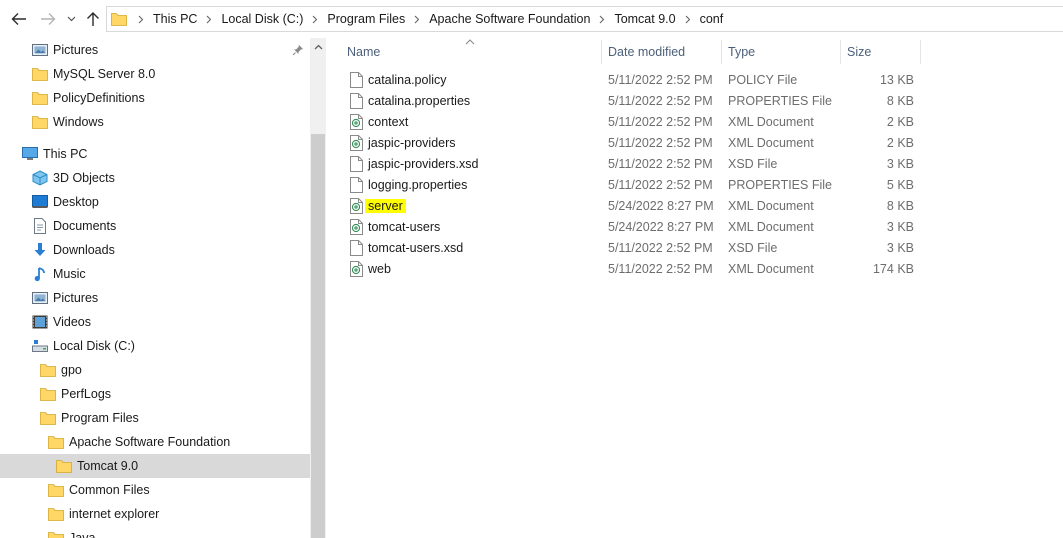 This screenshot has height=538, width=1063. What do you see at coordinates (72, 322) in the screenshot?
I see `nav-item-label: Videos` at bounding box center [72, 322].